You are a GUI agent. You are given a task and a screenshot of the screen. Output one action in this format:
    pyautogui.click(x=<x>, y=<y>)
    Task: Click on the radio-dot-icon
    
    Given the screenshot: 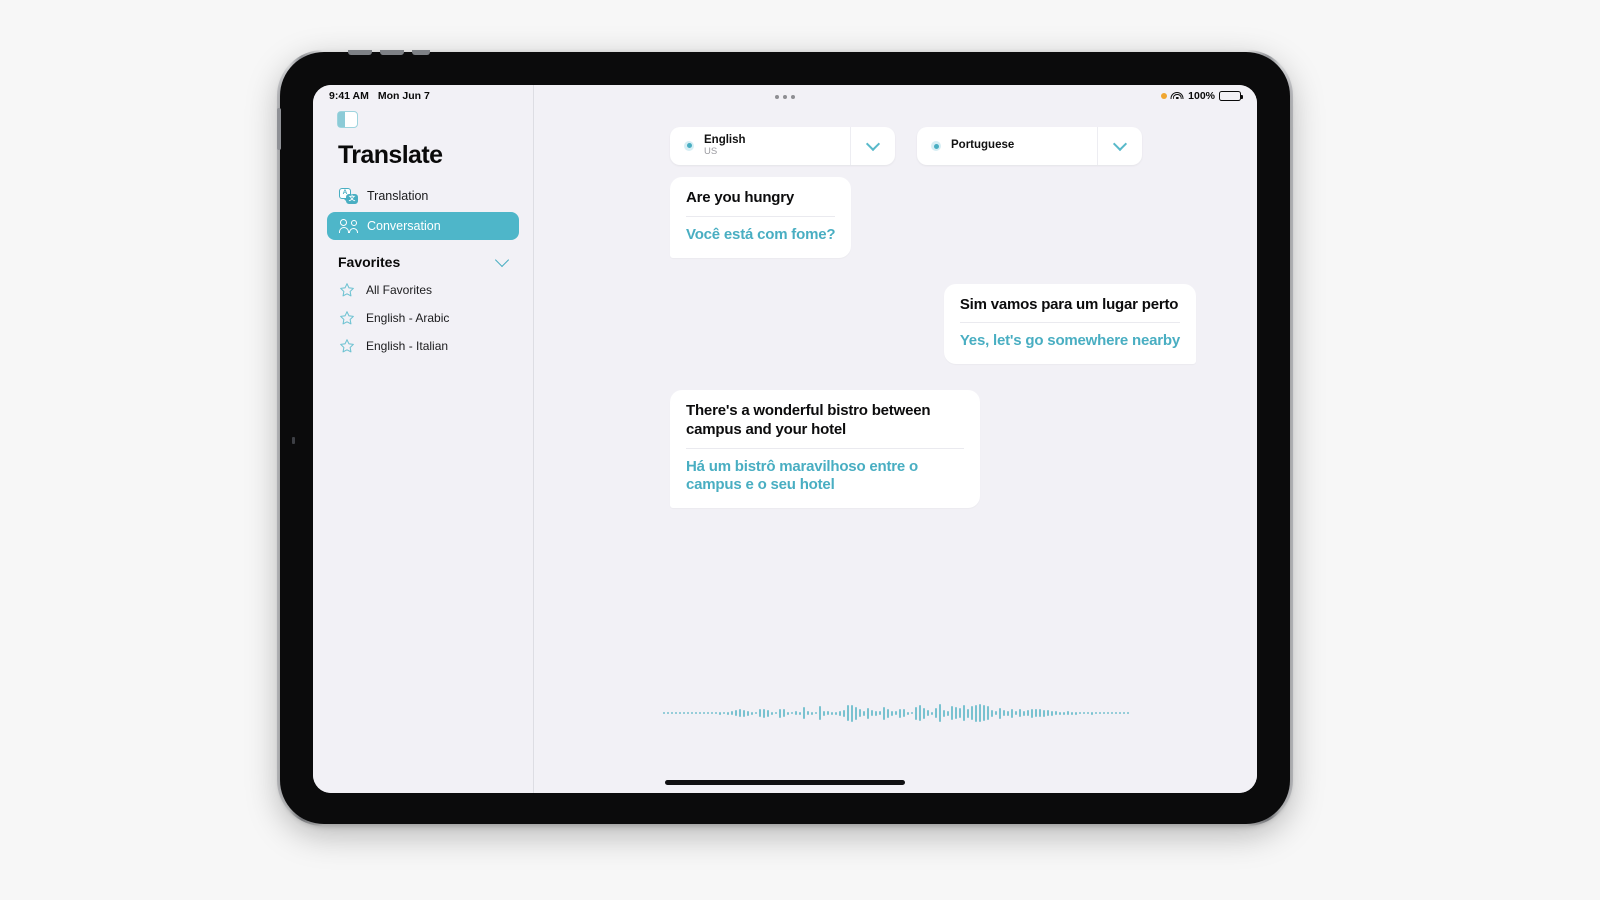 What is the action you would take?
    pyautogui.click(x=689, y=145)
    